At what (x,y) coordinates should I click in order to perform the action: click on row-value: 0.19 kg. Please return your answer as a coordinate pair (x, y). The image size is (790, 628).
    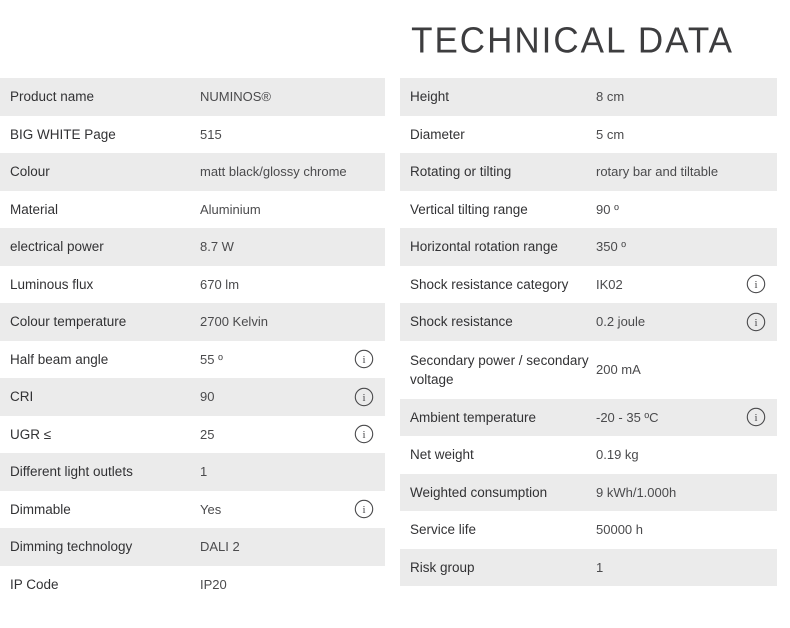
    Looking at the image, I should click on (617, 455).